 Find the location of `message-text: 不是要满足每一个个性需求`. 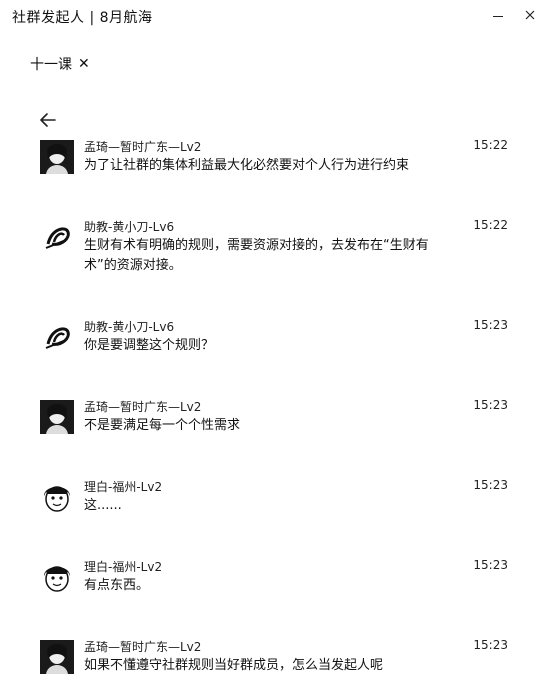

message-text: 不是要满足每一个个性需求 is located at coordinates (162, 425).